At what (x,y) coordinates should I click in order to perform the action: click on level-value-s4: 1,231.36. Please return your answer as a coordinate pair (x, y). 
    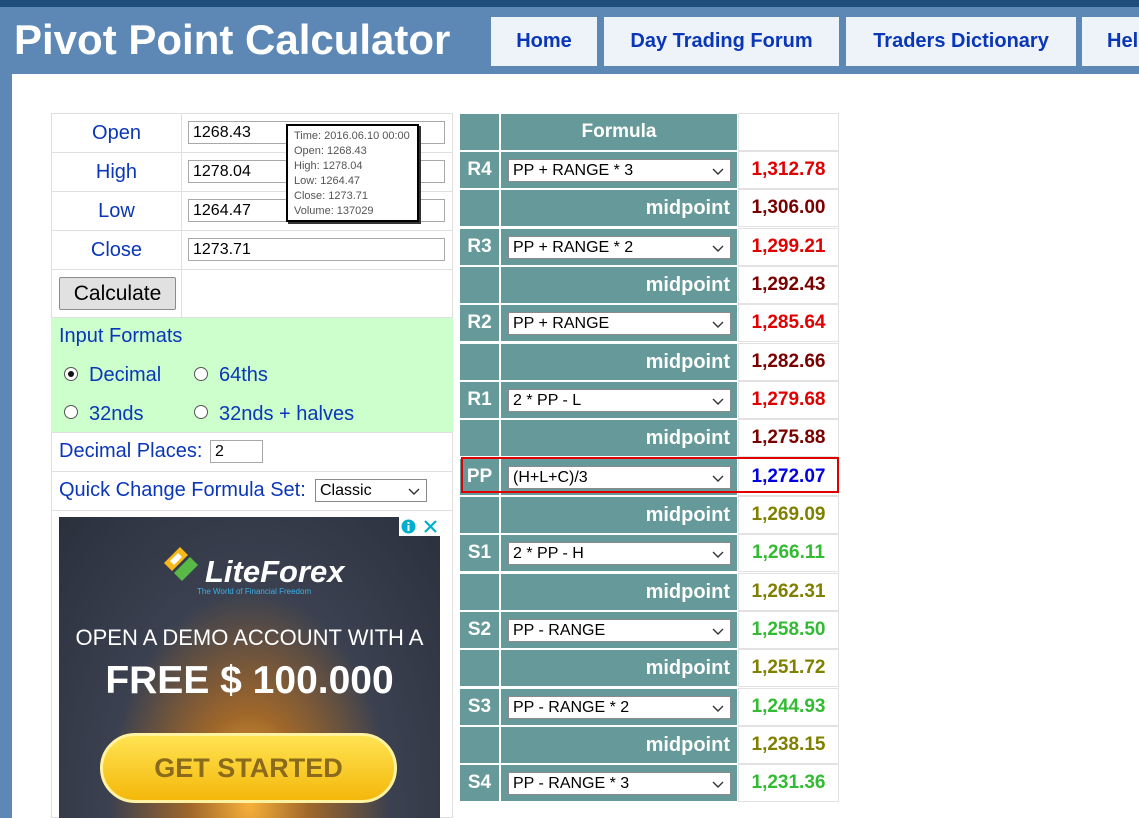
    Looking at the image, I should click on (788, 783).